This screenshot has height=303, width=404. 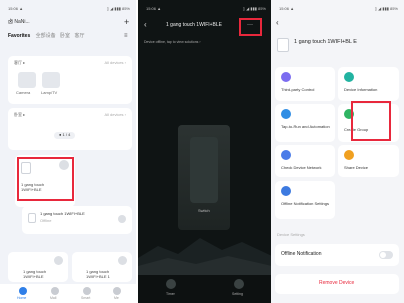 I want to click on remove-device-label: Remove Device, so click(x=337, y=283).